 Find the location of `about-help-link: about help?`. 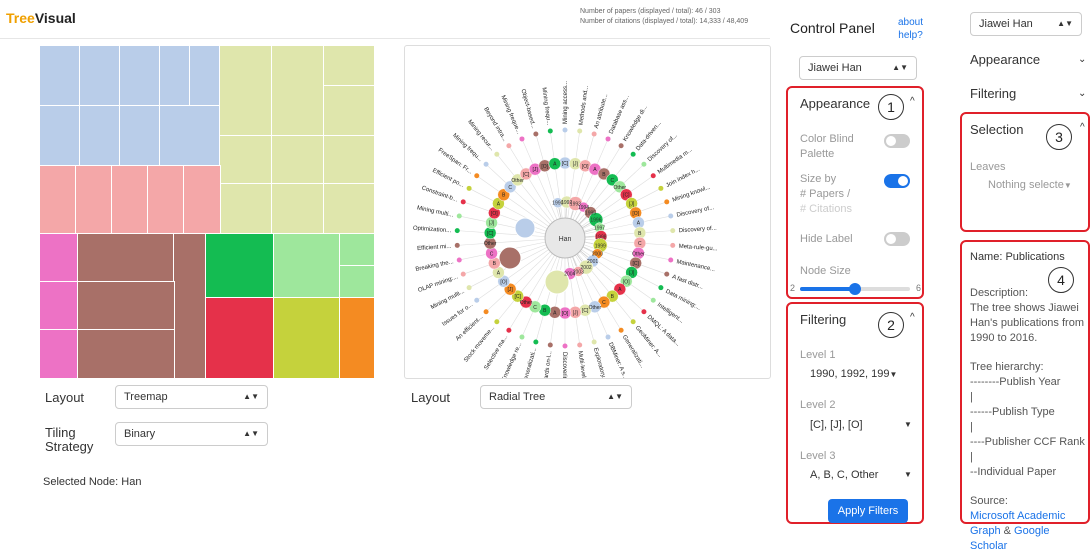

about-help-link: about help? is located at coordinates (910, 29).